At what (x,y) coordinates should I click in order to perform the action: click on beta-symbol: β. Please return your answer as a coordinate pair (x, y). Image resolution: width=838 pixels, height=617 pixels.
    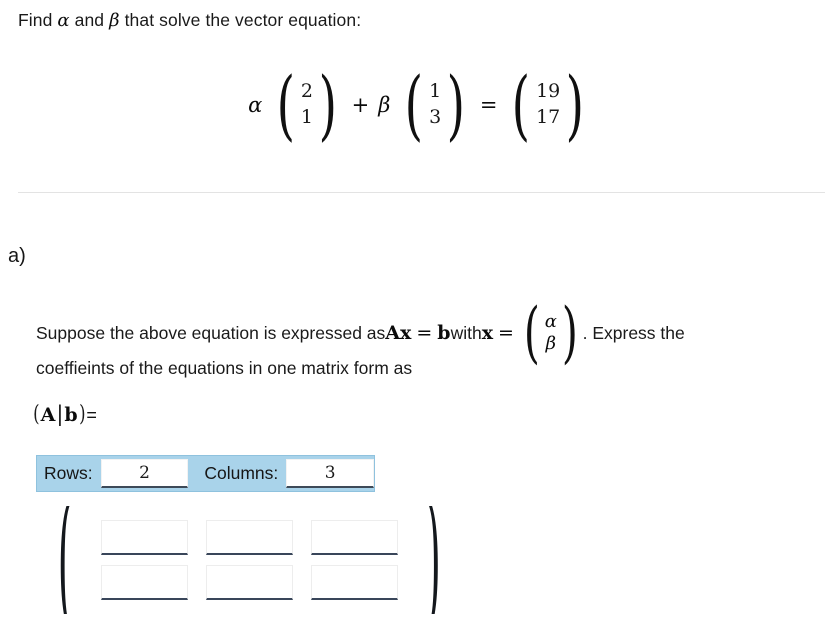
    Looking at the image, I should click on (114, 20).